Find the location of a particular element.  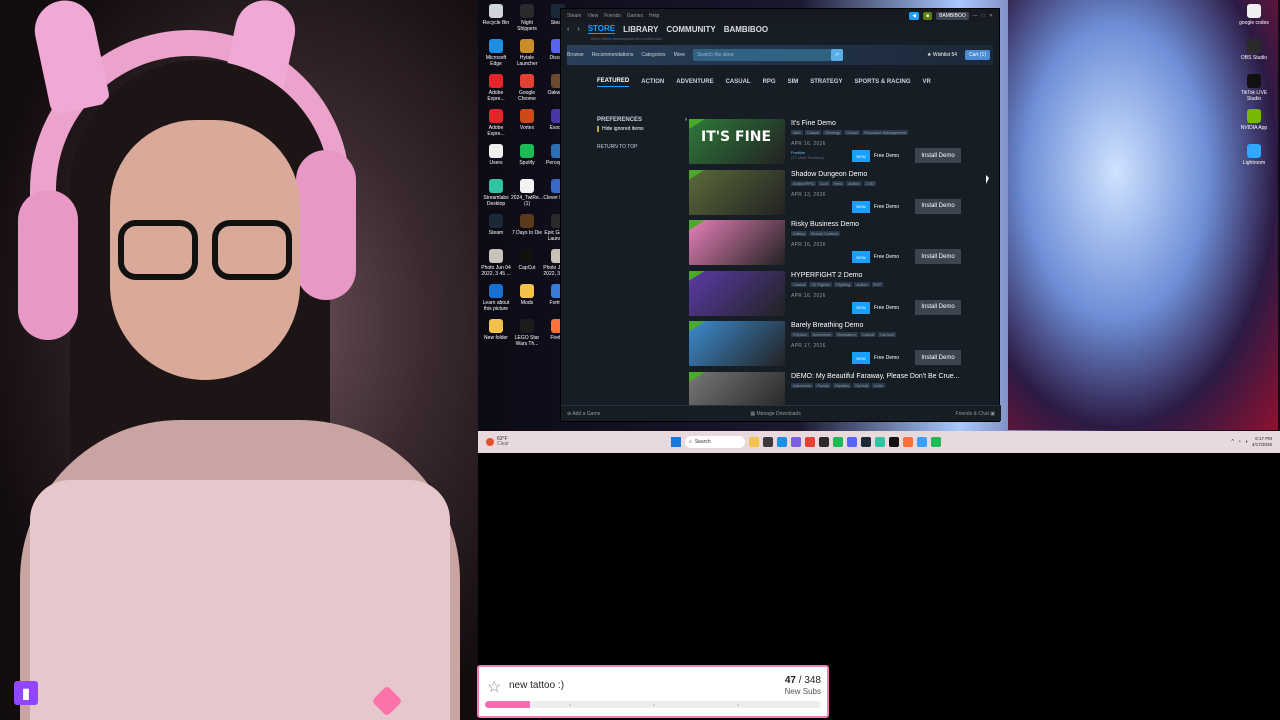

back-icon: ‹ is located at coordinates (568, 29).